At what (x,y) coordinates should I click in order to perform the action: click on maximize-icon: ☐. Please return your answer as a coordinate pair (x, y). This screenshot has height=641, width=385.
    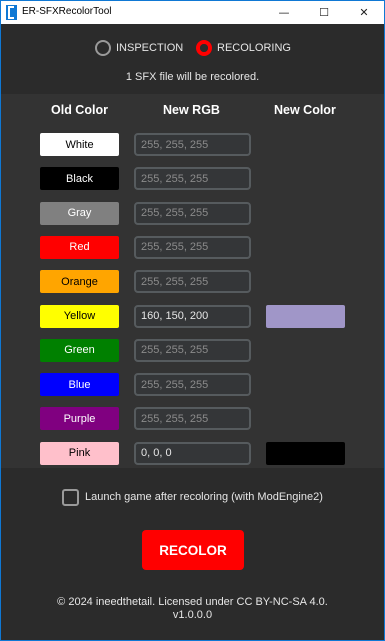
    Looking at the image, I should click on (324, 12).